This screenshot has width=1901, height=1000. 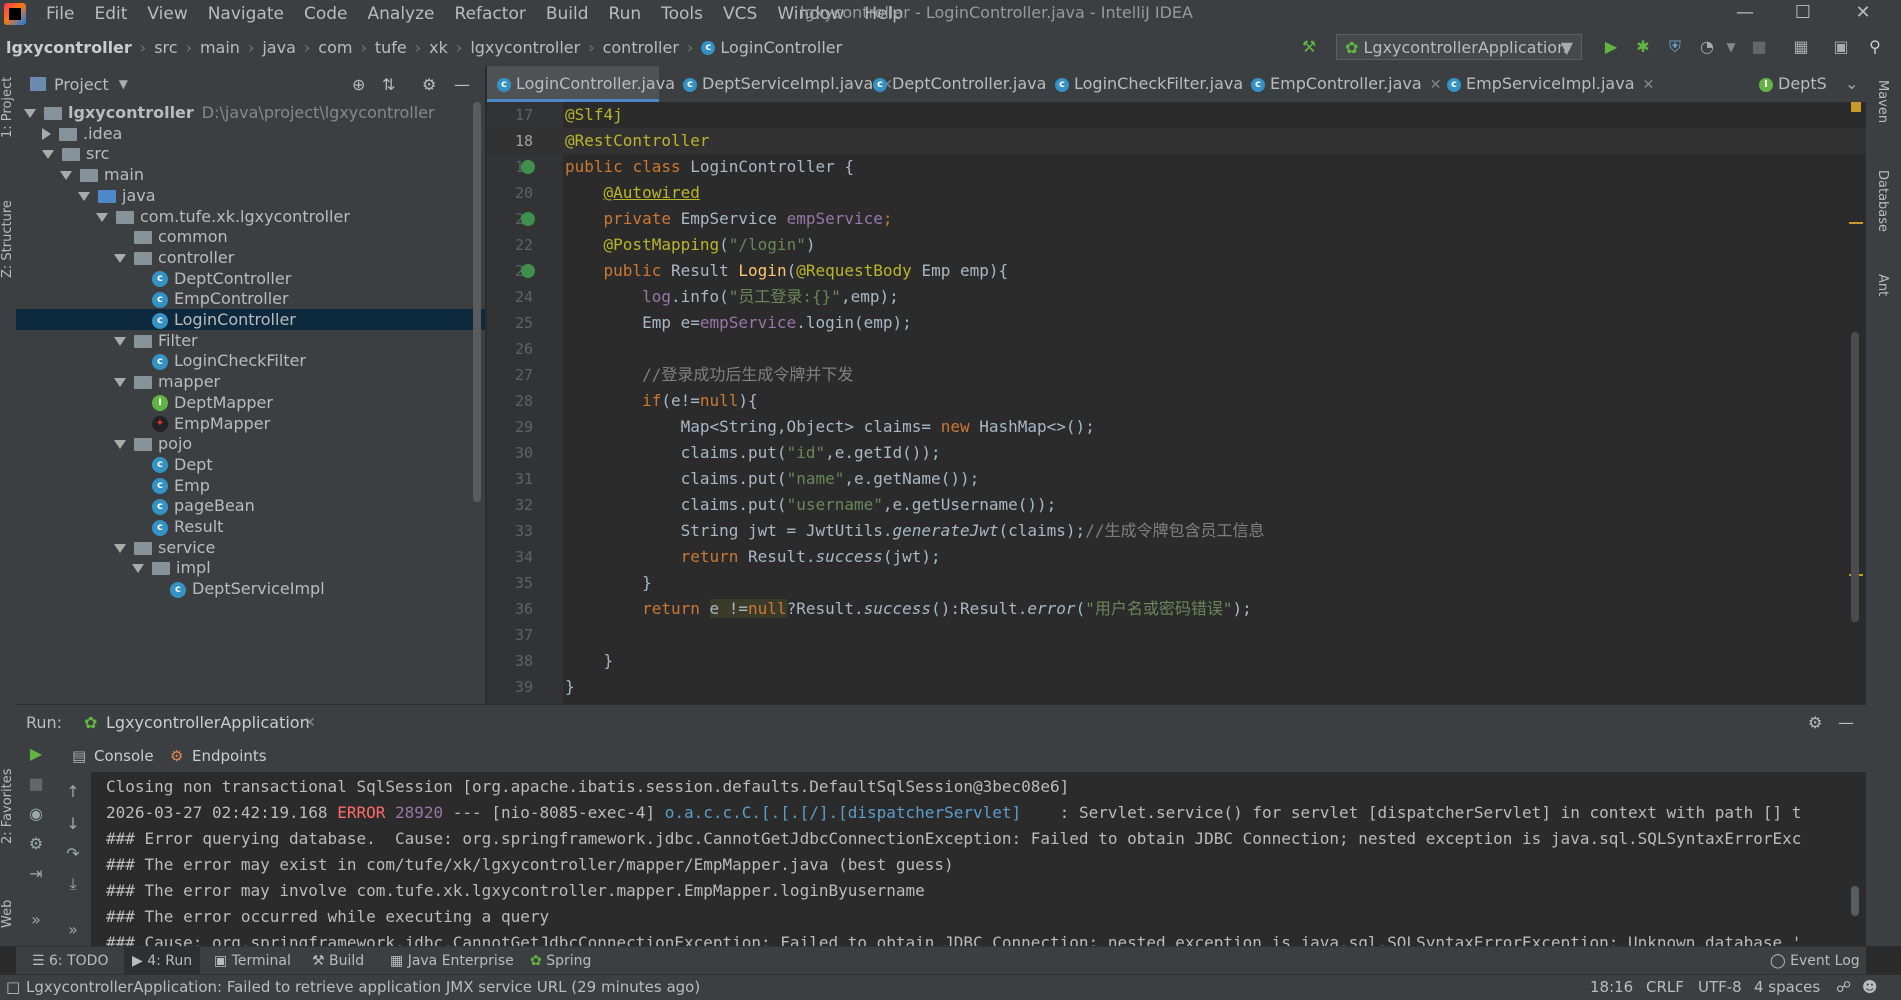 What do you see at coordinates (250, 340) in the screenshot?
I see `tree-item: Filter` at bounding box center [250, 340].